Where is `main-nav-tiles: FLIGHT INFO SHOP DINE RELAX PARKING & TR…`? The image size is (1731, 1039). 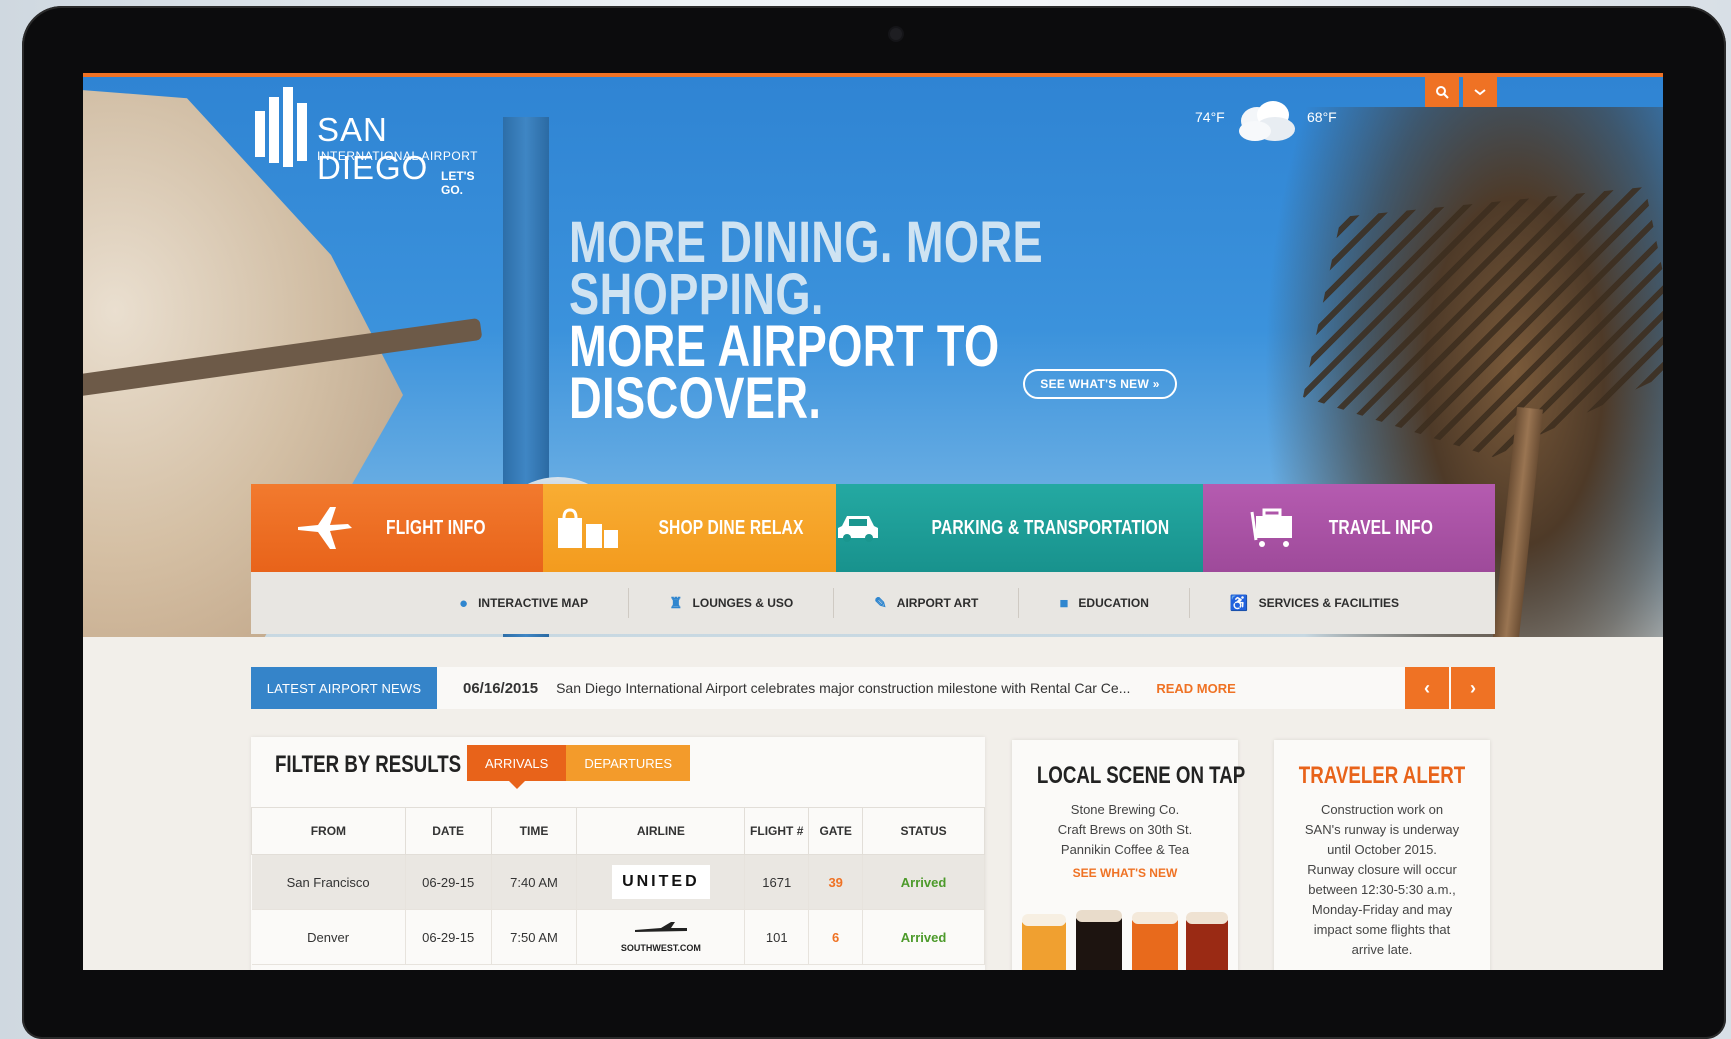
main-nav-tiles: FLIGHT INFO SHOP DINE RELAX PARKING & TR… is located at coordinates (873, 528).